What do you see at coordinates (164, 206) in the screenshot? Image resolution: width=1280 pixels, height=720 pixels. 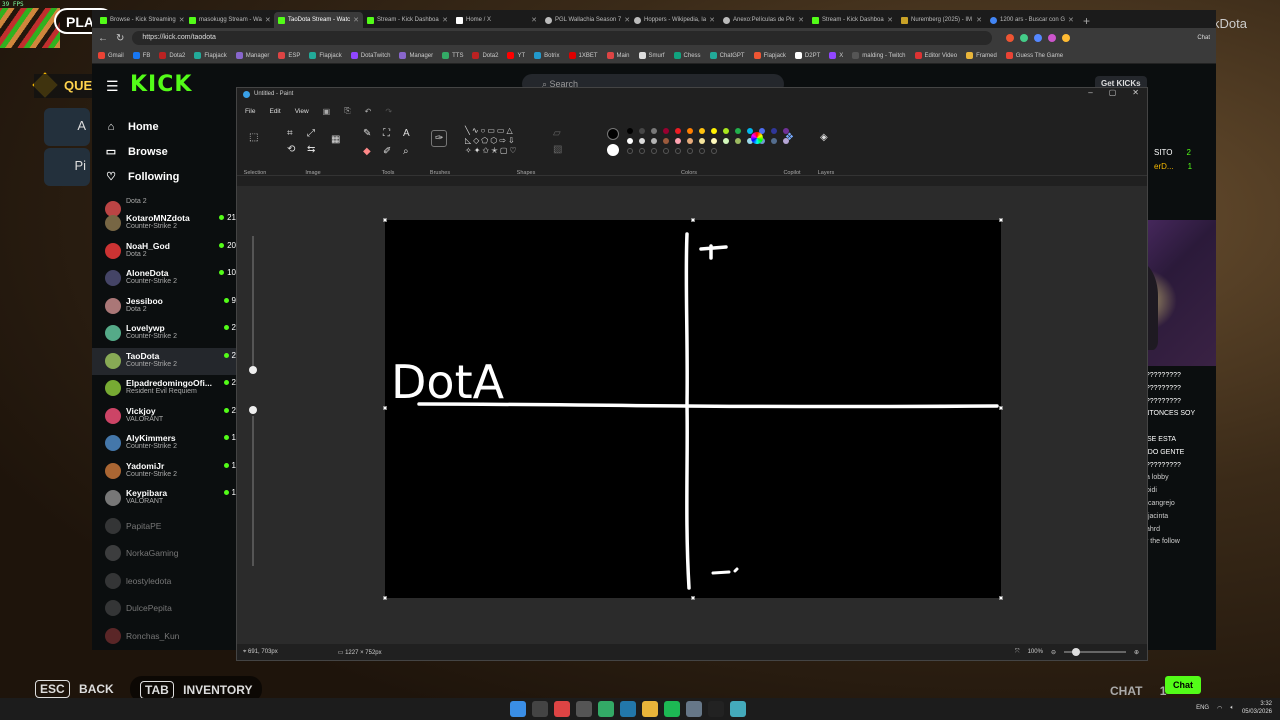 I see `followed-channel: Dota 2` at bounding box center [164, 206].